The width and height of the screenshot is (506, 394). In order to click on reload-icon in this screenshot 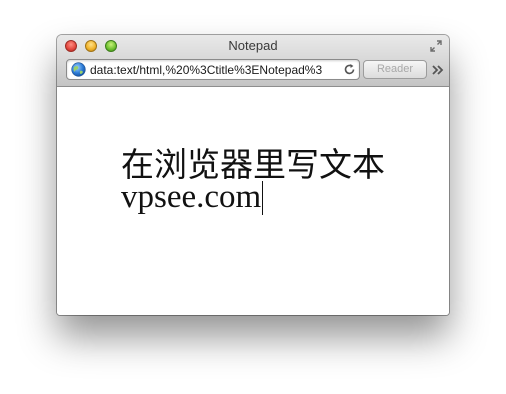, I will do `click(349, 69)`.